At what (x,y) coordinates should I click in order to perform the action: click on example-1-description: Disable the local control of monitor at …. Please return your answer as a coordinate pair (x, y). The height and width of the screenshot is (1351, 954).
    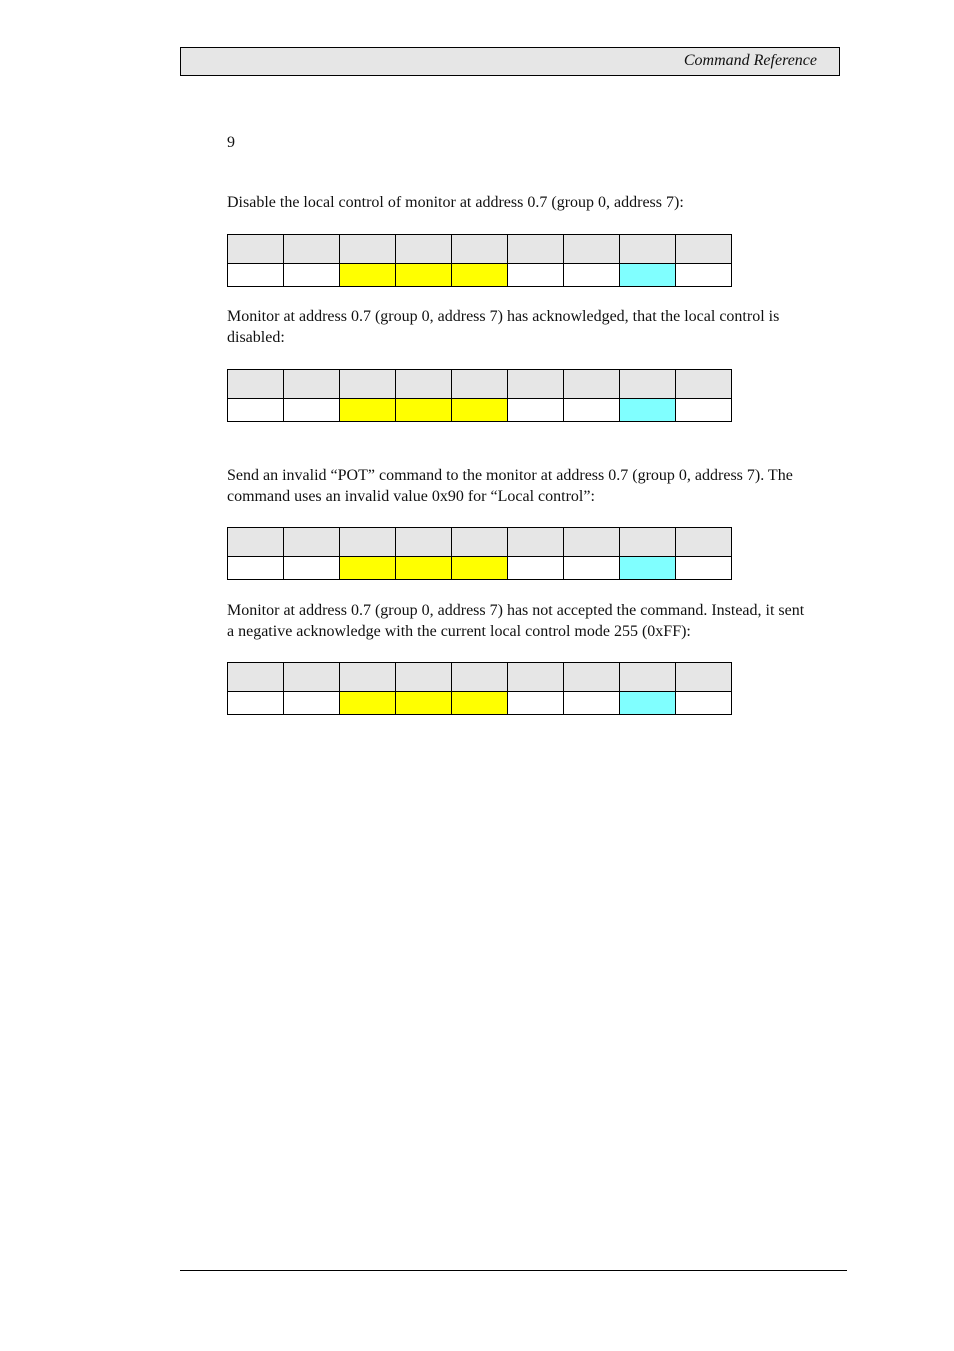
    Looking at the image, I should click on (455, 202).